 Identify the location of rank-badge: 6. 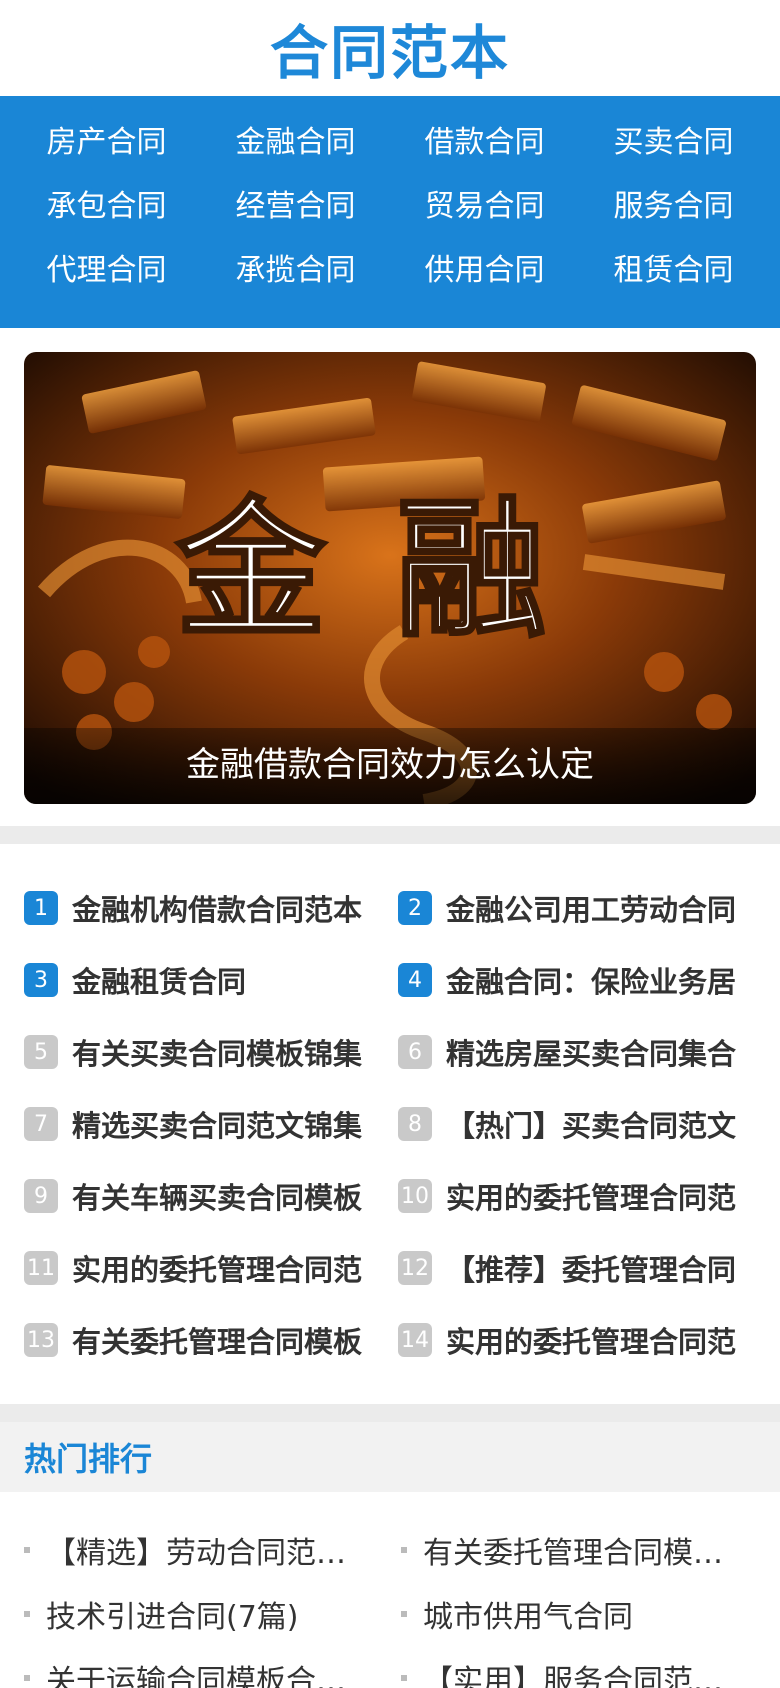
(415, 1052).